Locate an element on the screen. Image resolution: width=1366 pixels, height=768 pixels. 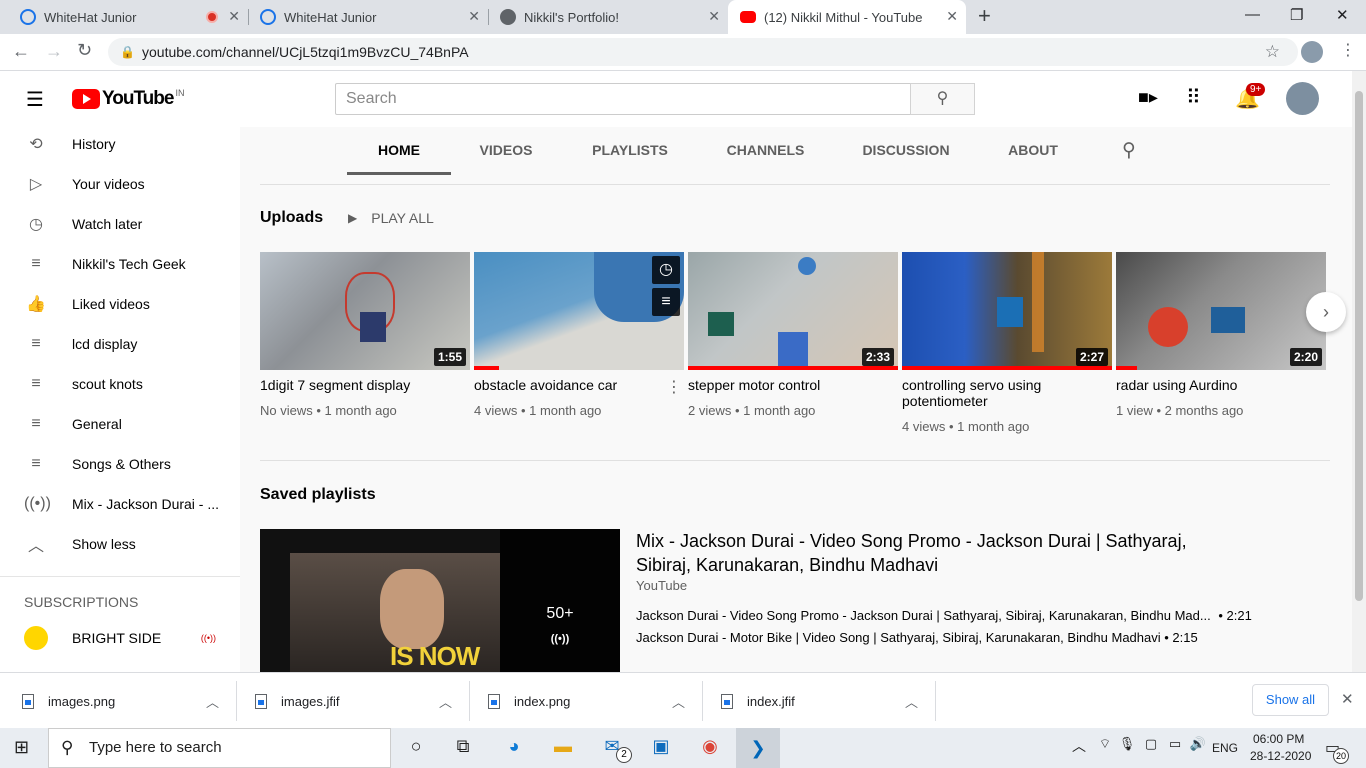
sidebar-item-show-less: ︿ Show less is located at coordinates (120, 544).